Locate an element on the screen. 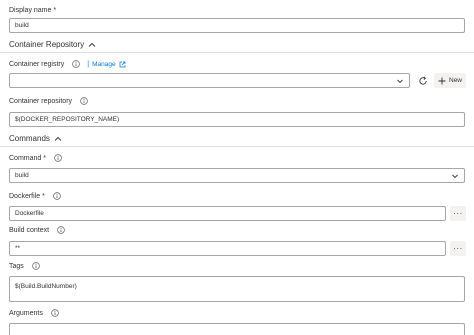 The width and height of the screenshot is (474, 335). dockerfile-label-row: Dockerfile * is located at coordinates (35, 196).